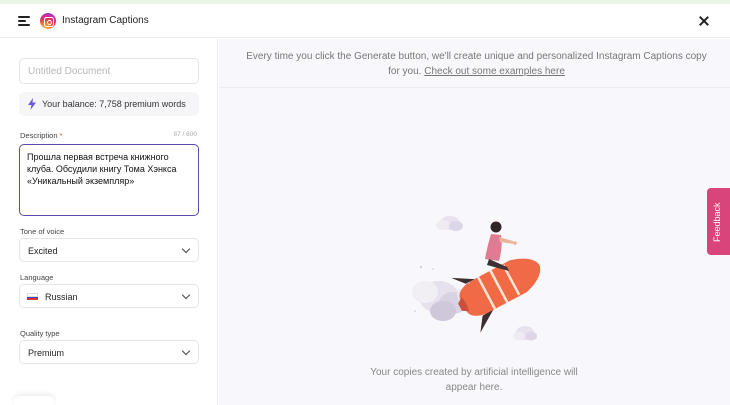  I want to click on tone-select: Excited, so click(109, 250).